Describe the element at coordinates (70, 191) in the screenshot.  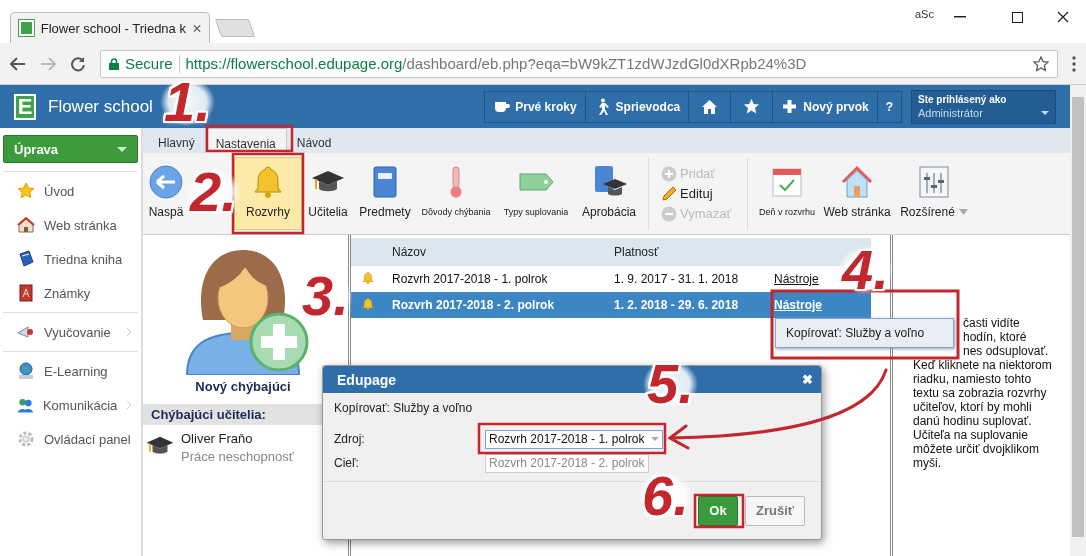
I see `sidebar-item: Úvod` at that location.